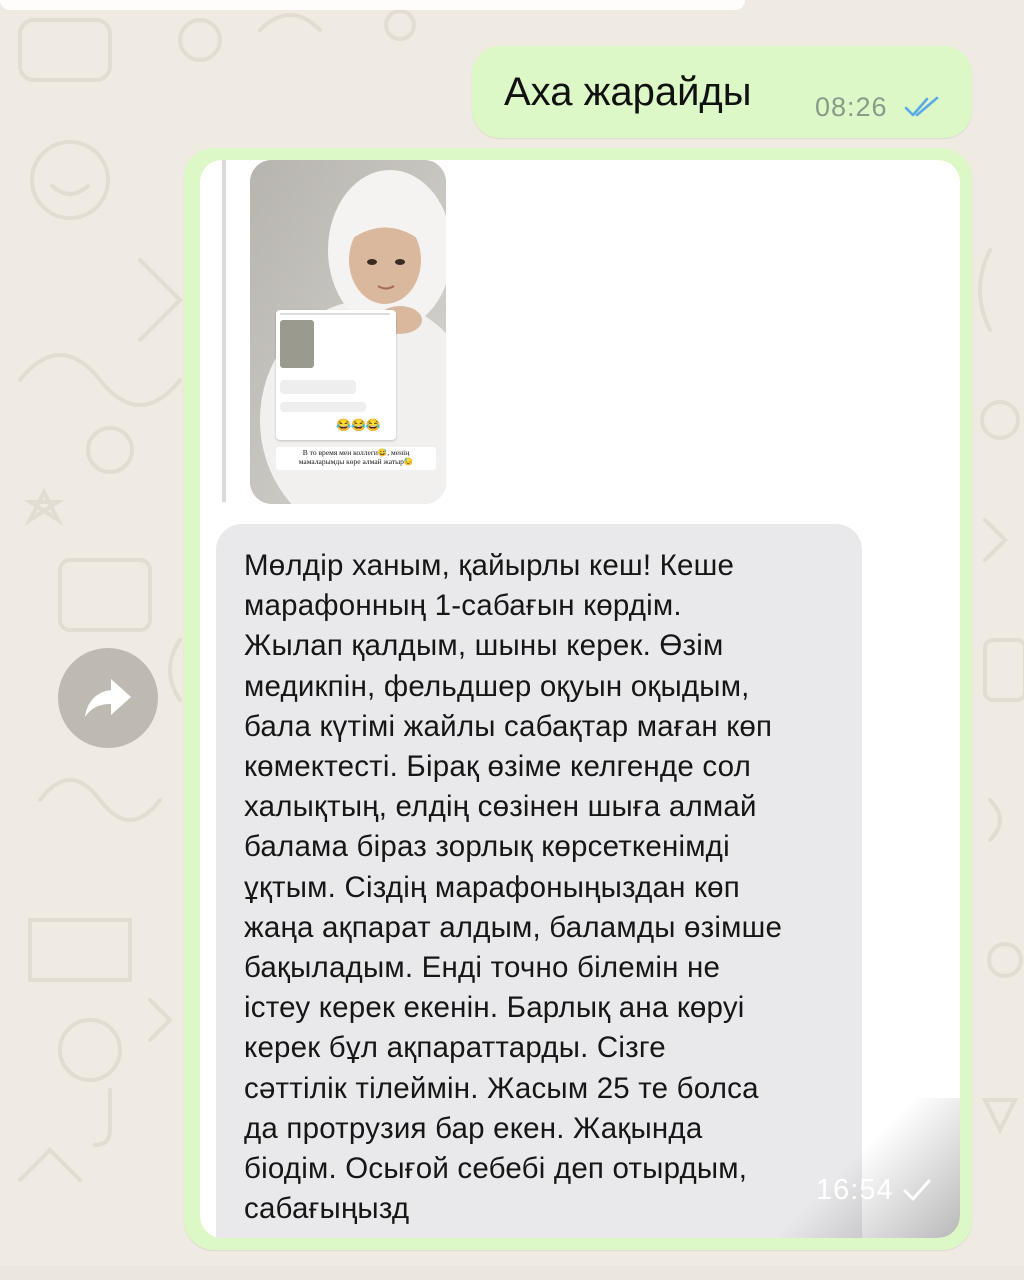 The height and width of the screenshot is (1280, 1024). What do you see at coordinates (851, 107) in the screenshot?
I see `message-time: 08:26` at bounding box center [851, 107].